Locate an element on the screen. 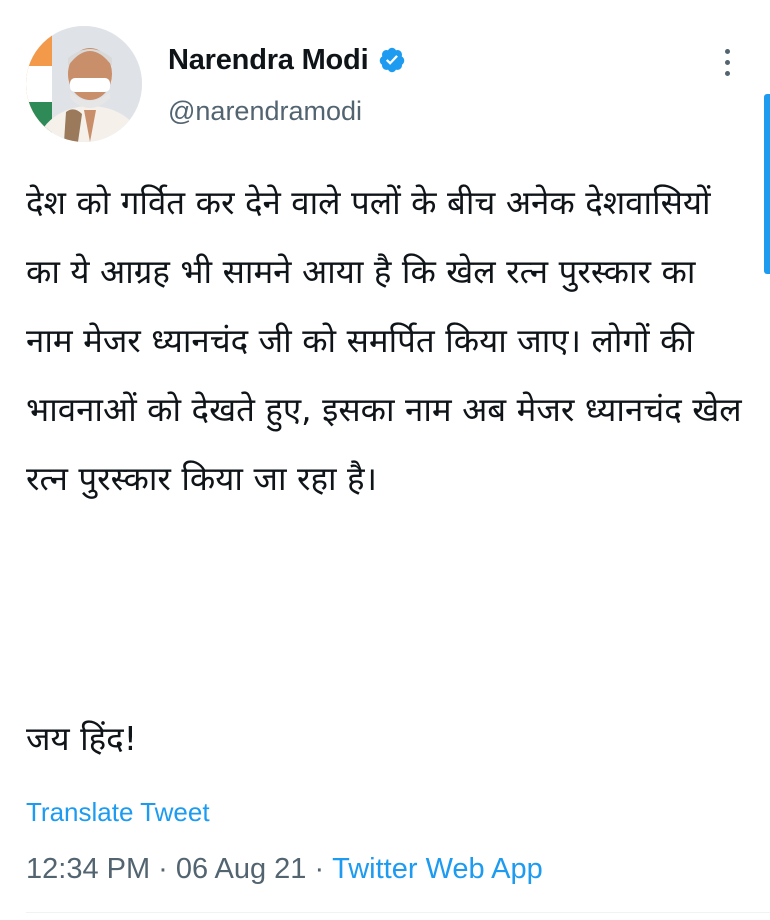 This screenshot has width=770, height=920. avatar is located at coordinates (84, 84).